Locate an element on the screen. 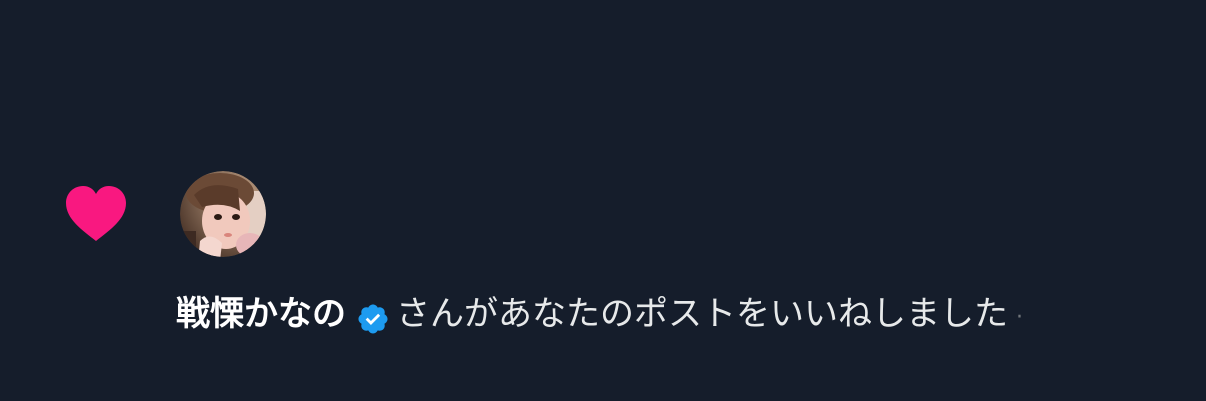  avatar is located at coordinates (223, 214).